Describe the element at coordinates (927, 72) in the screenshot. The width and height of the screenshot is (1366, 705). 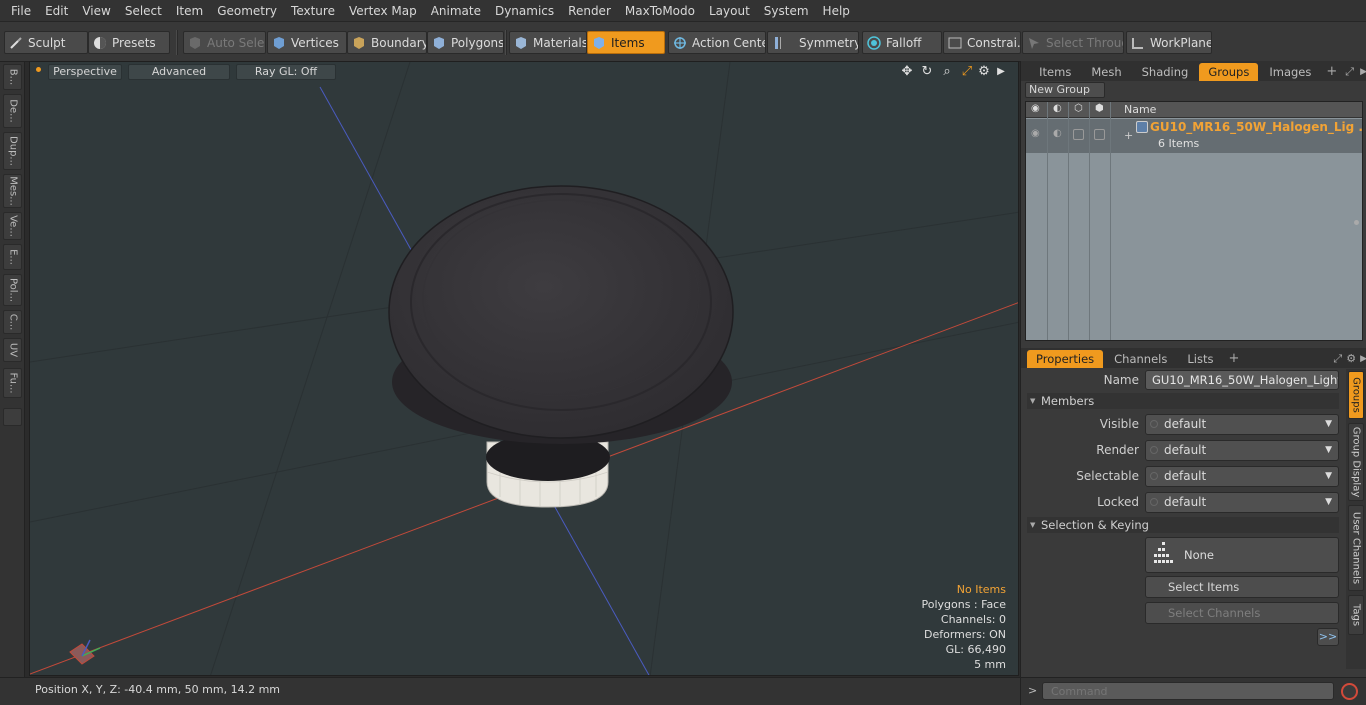
I see `rotate-view-icon: ↻` at that location.